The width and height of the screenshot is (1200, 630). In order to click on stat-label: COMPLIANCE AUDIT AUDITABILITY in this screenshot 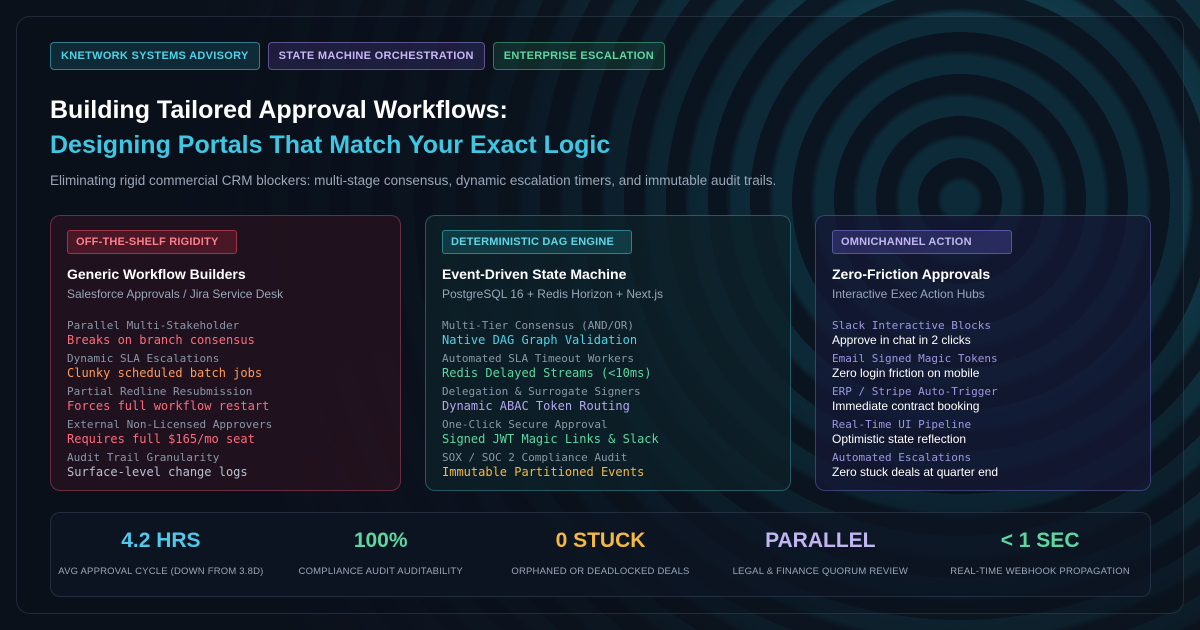, I will do `click(380, 571)`.